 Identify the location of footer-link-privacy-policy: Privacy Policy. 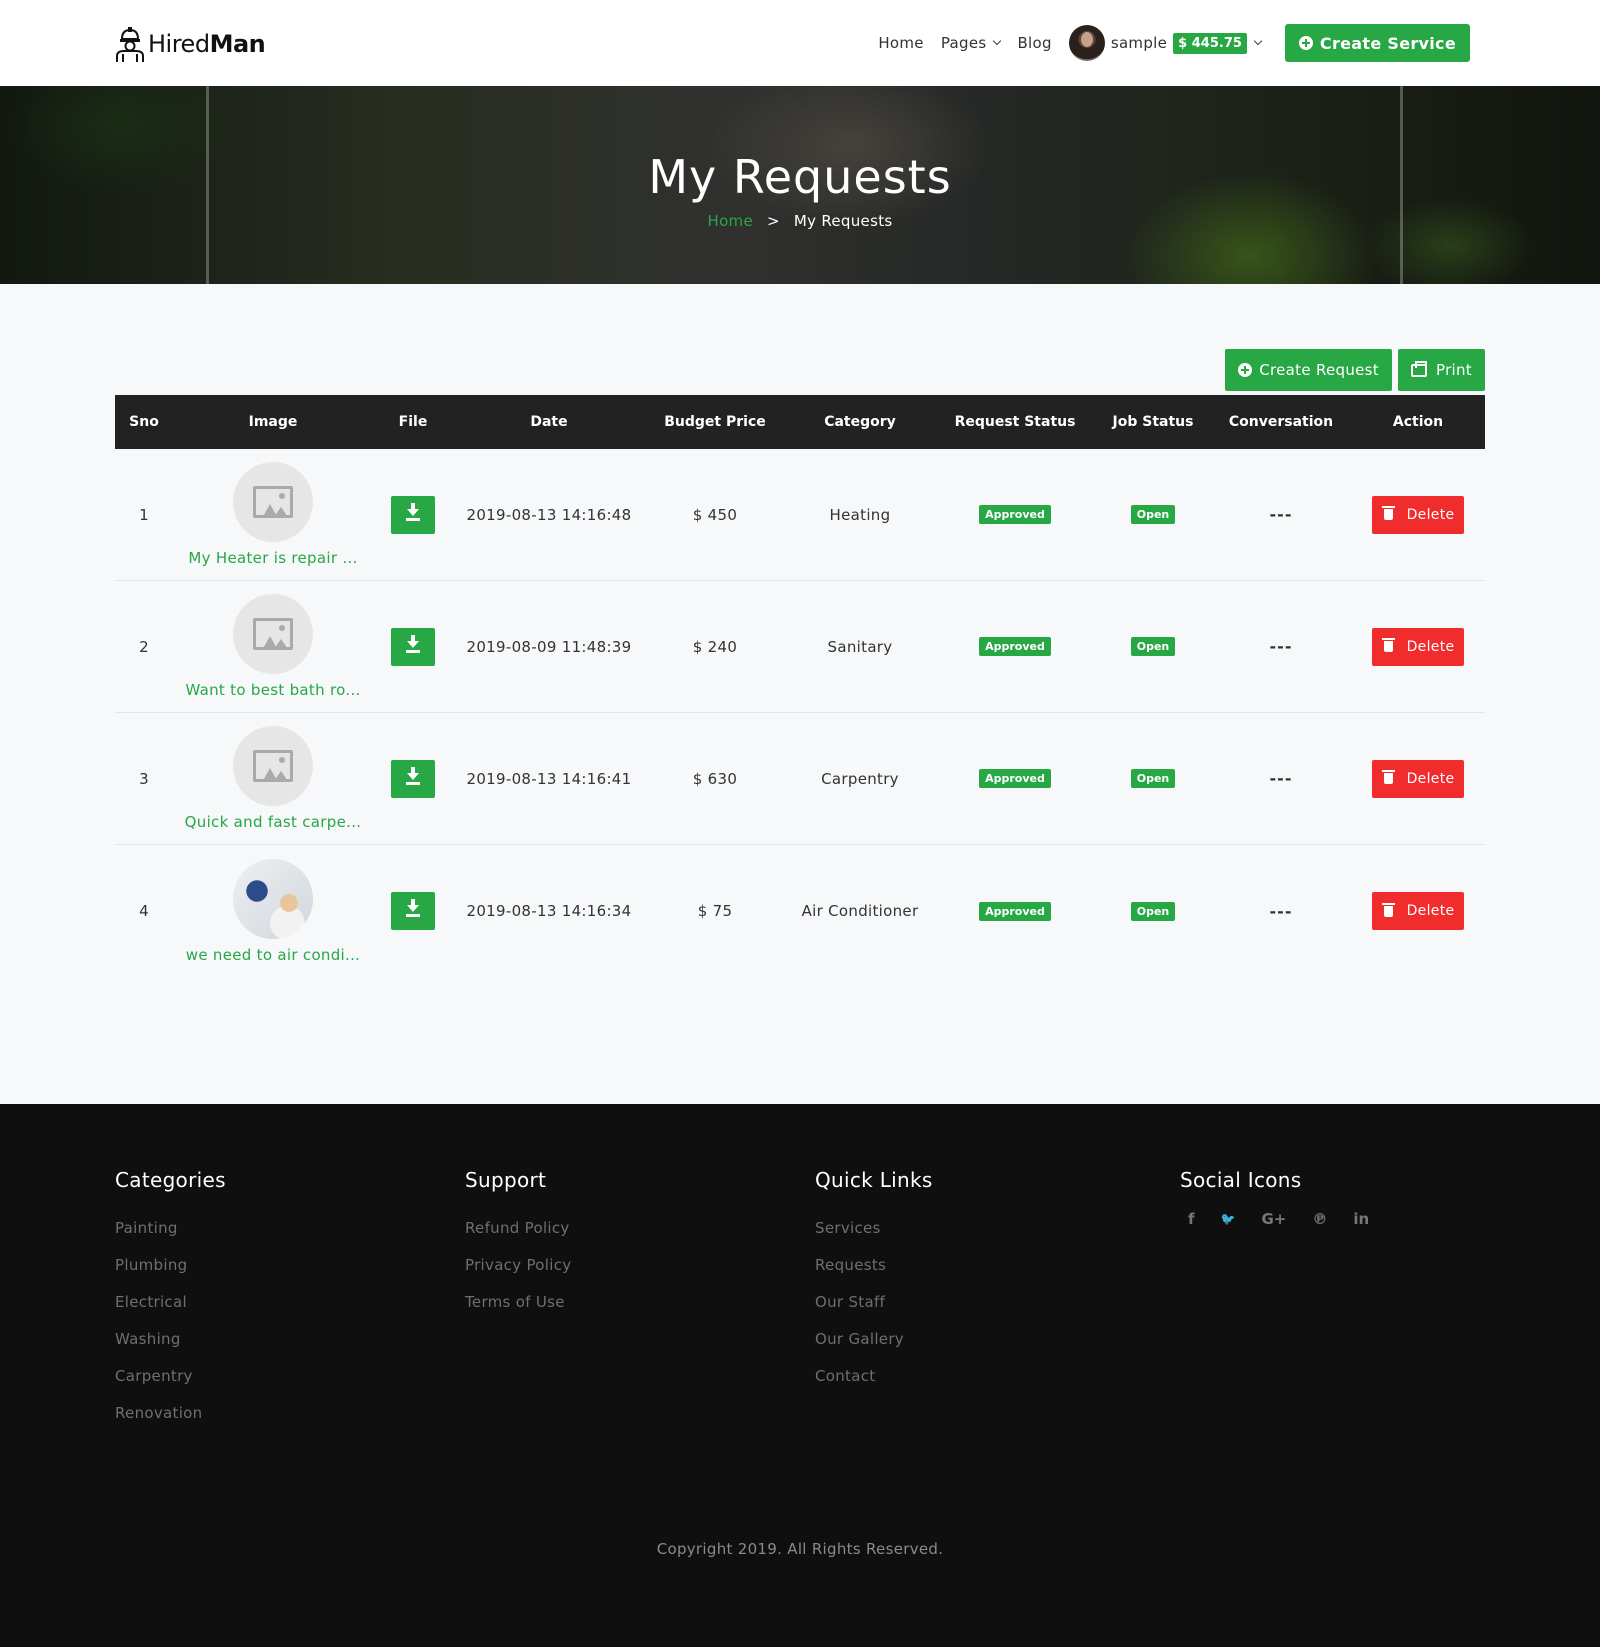
(518, 1265).